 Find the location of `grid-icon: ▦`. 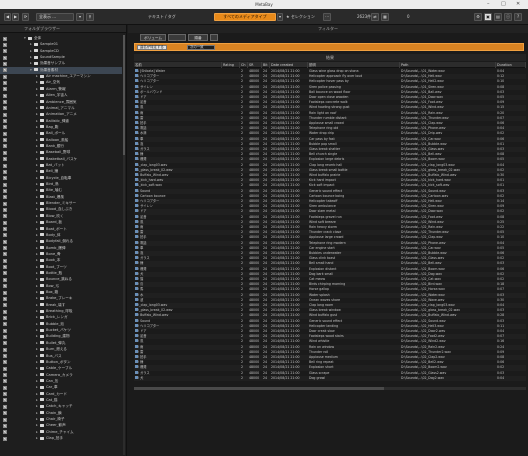

grid-icon: ▦ is located at coordinates (385, 17).